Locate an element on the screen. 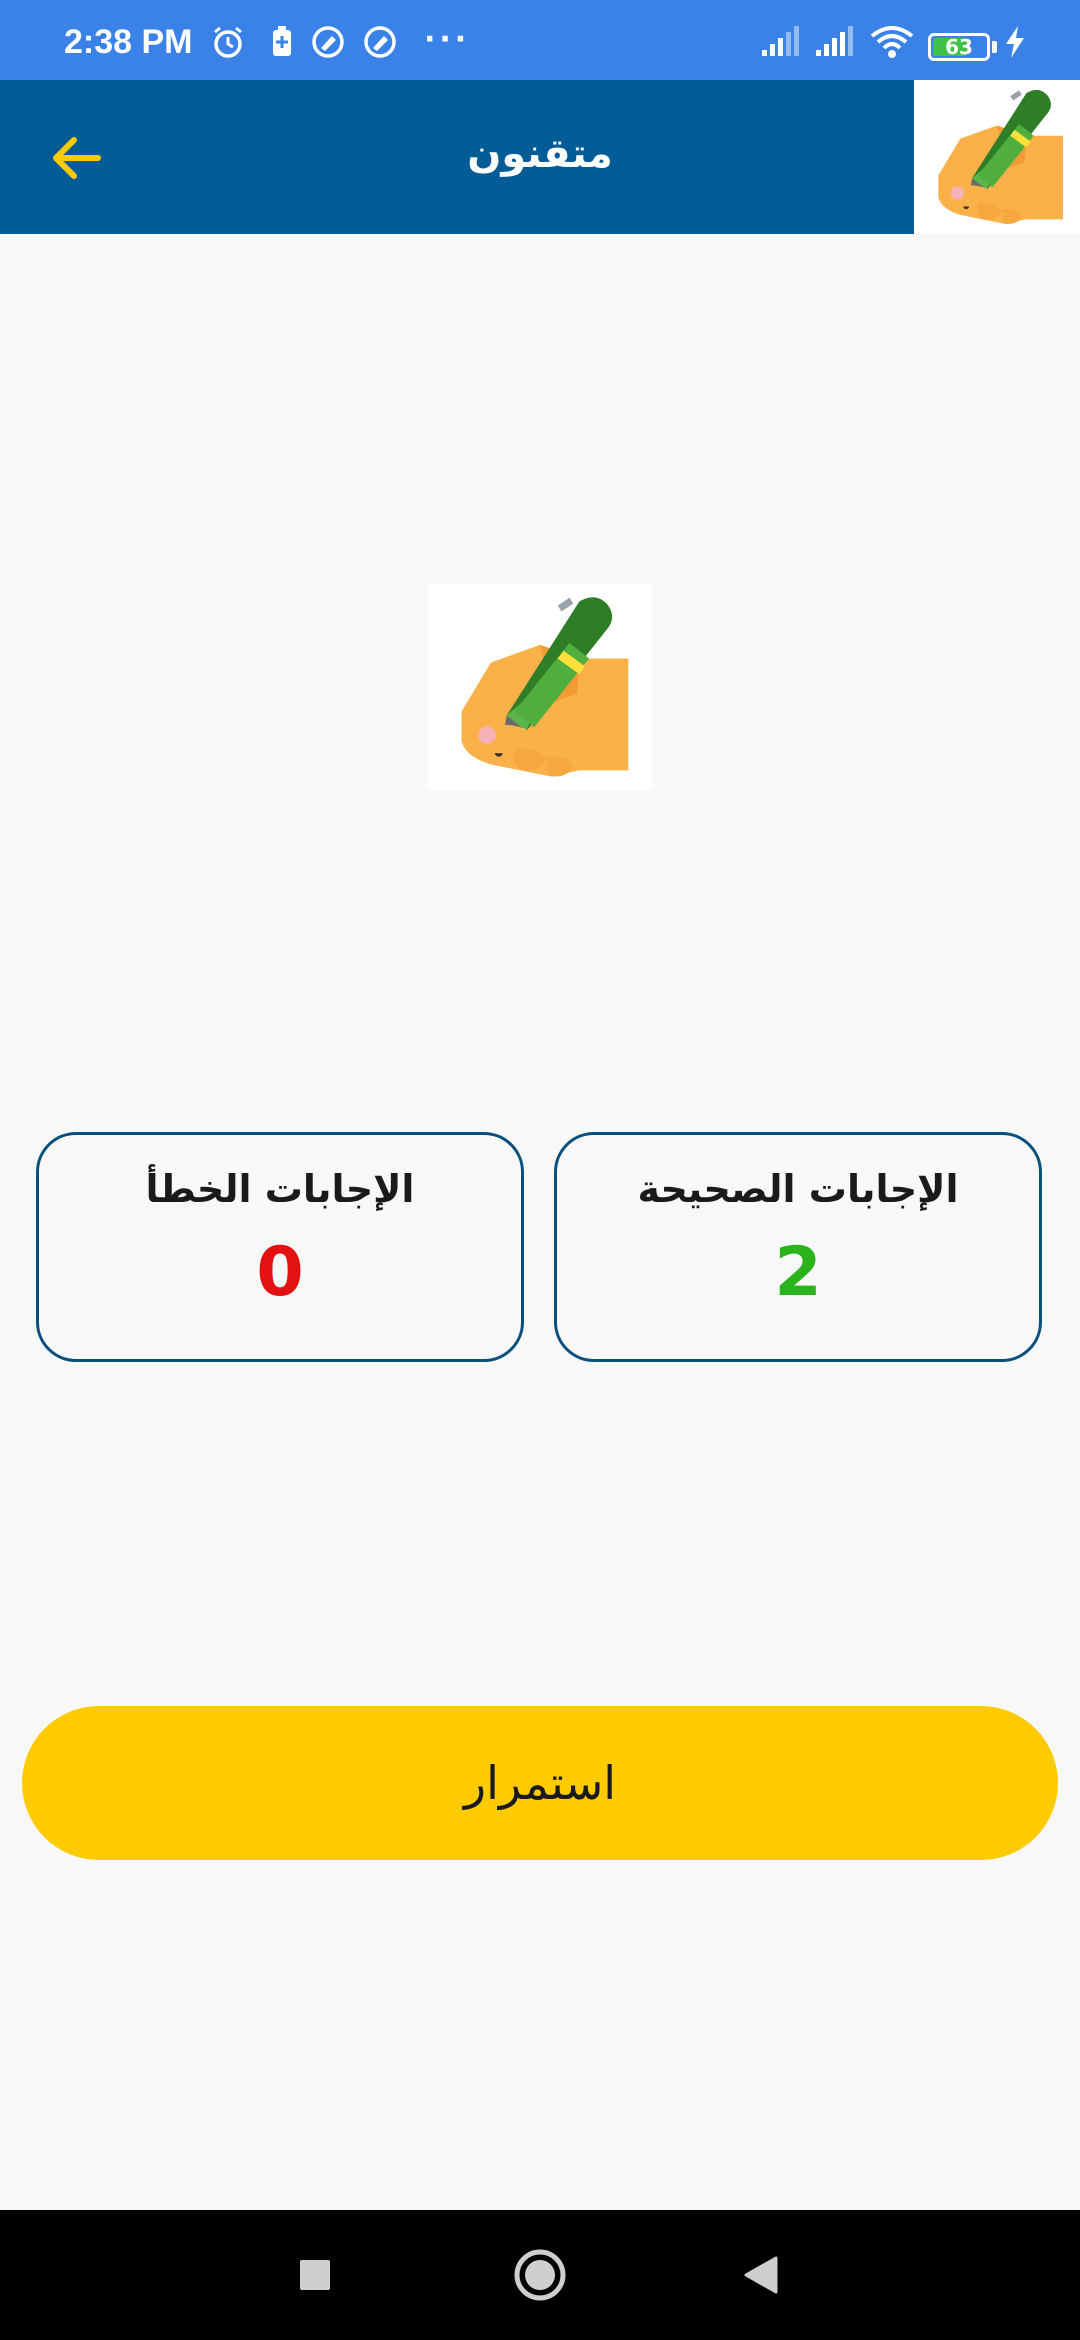 This screenshot has height=2340, width=1080. wrong-answers-card: الإجابات الخطأ 0 is located at coordinates (280, 1247).